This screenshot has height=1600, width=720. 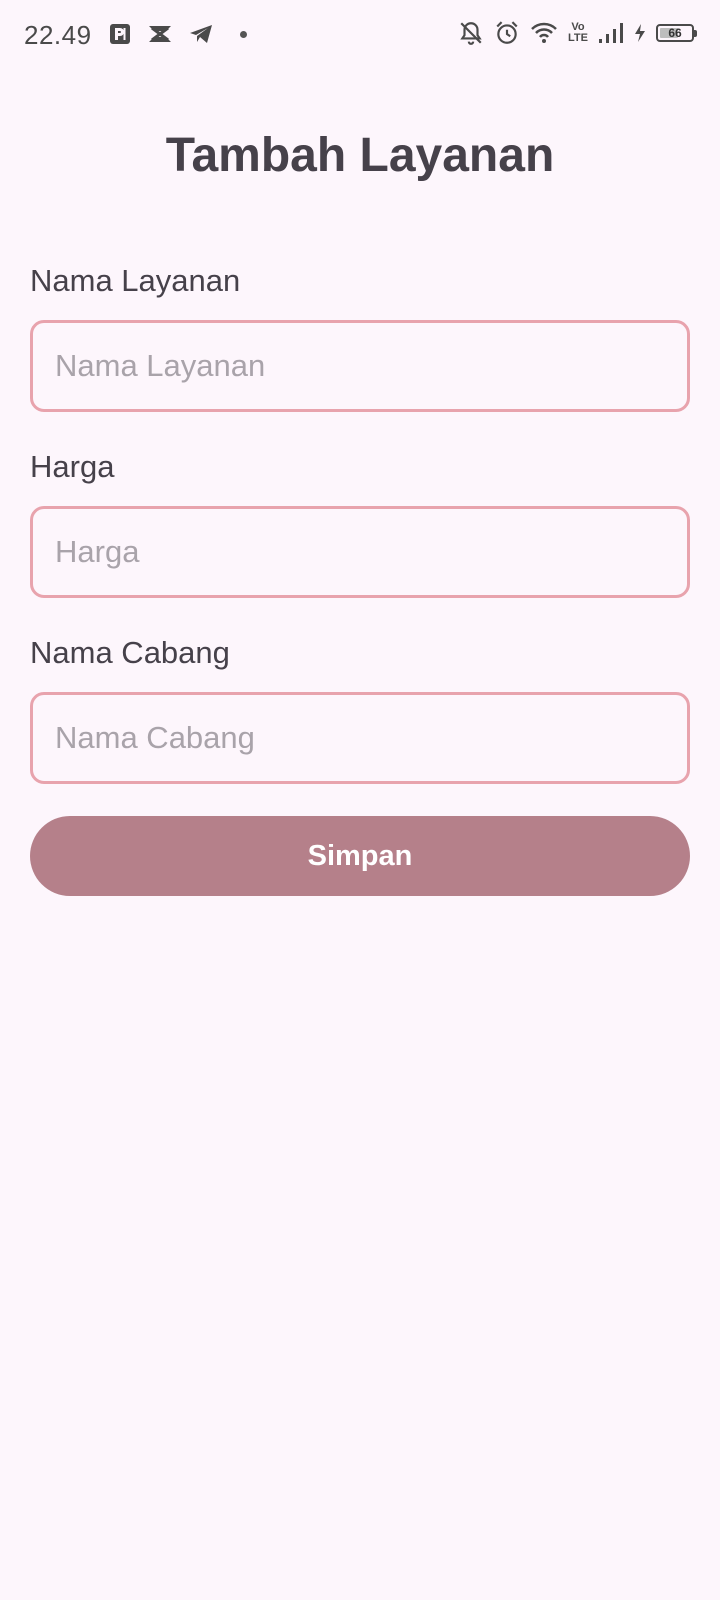 What do you see at coordinates (177, 34) in the screenshot?
I see `status-left-icons` at bounding box center [177, 34].